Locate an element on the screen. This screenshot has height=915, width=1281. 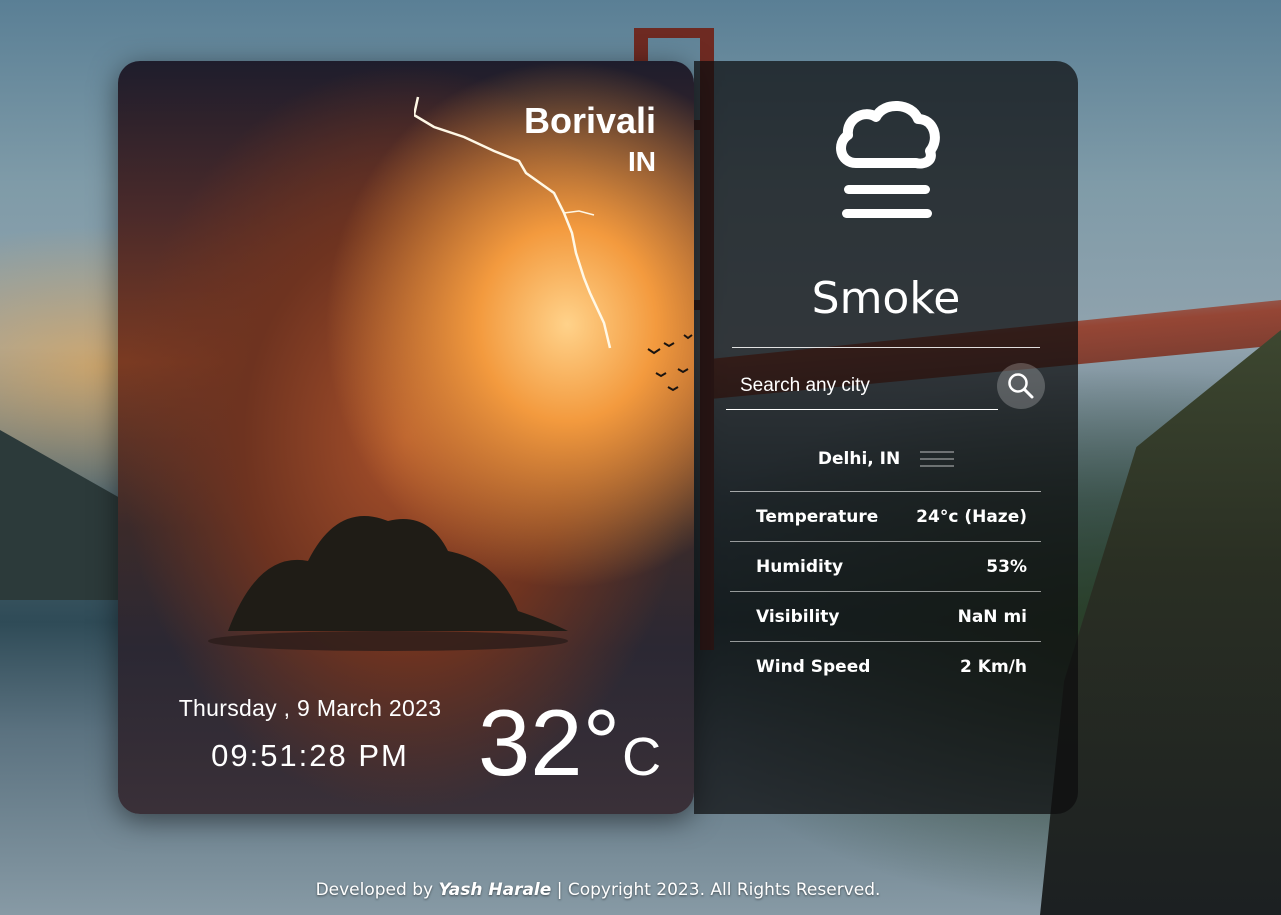
detail-row-wind-speed: Wind Speed 2 Km/h is located at coordinates (885, 666).